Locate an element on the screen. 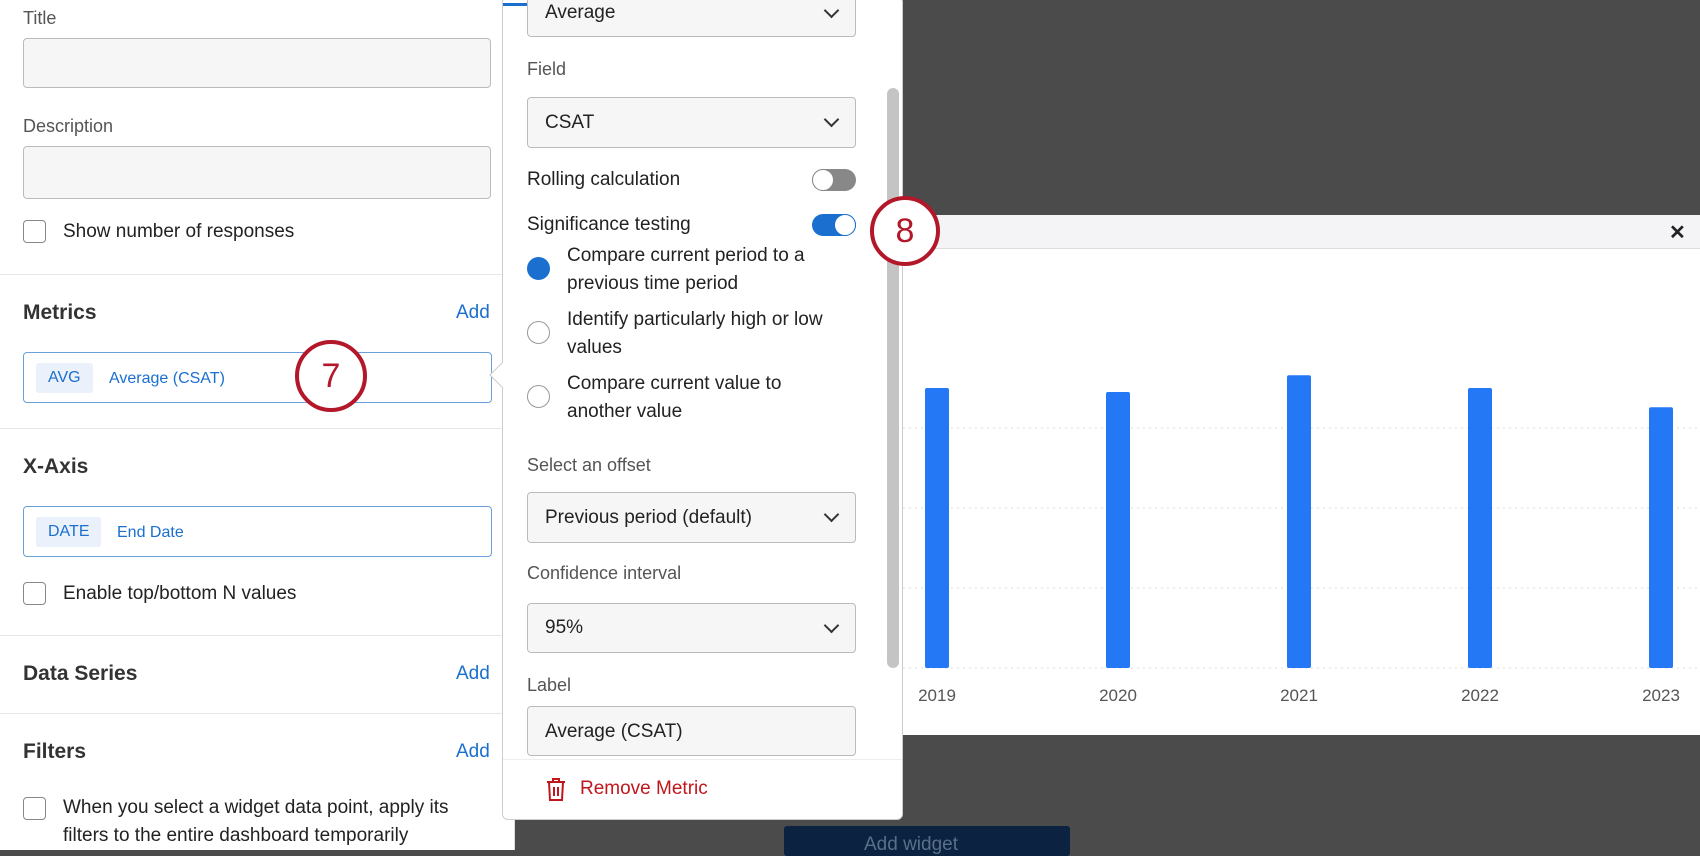 This screenshot has width=1700, height=856. label-label: Label is located at coordinates (549, 685).